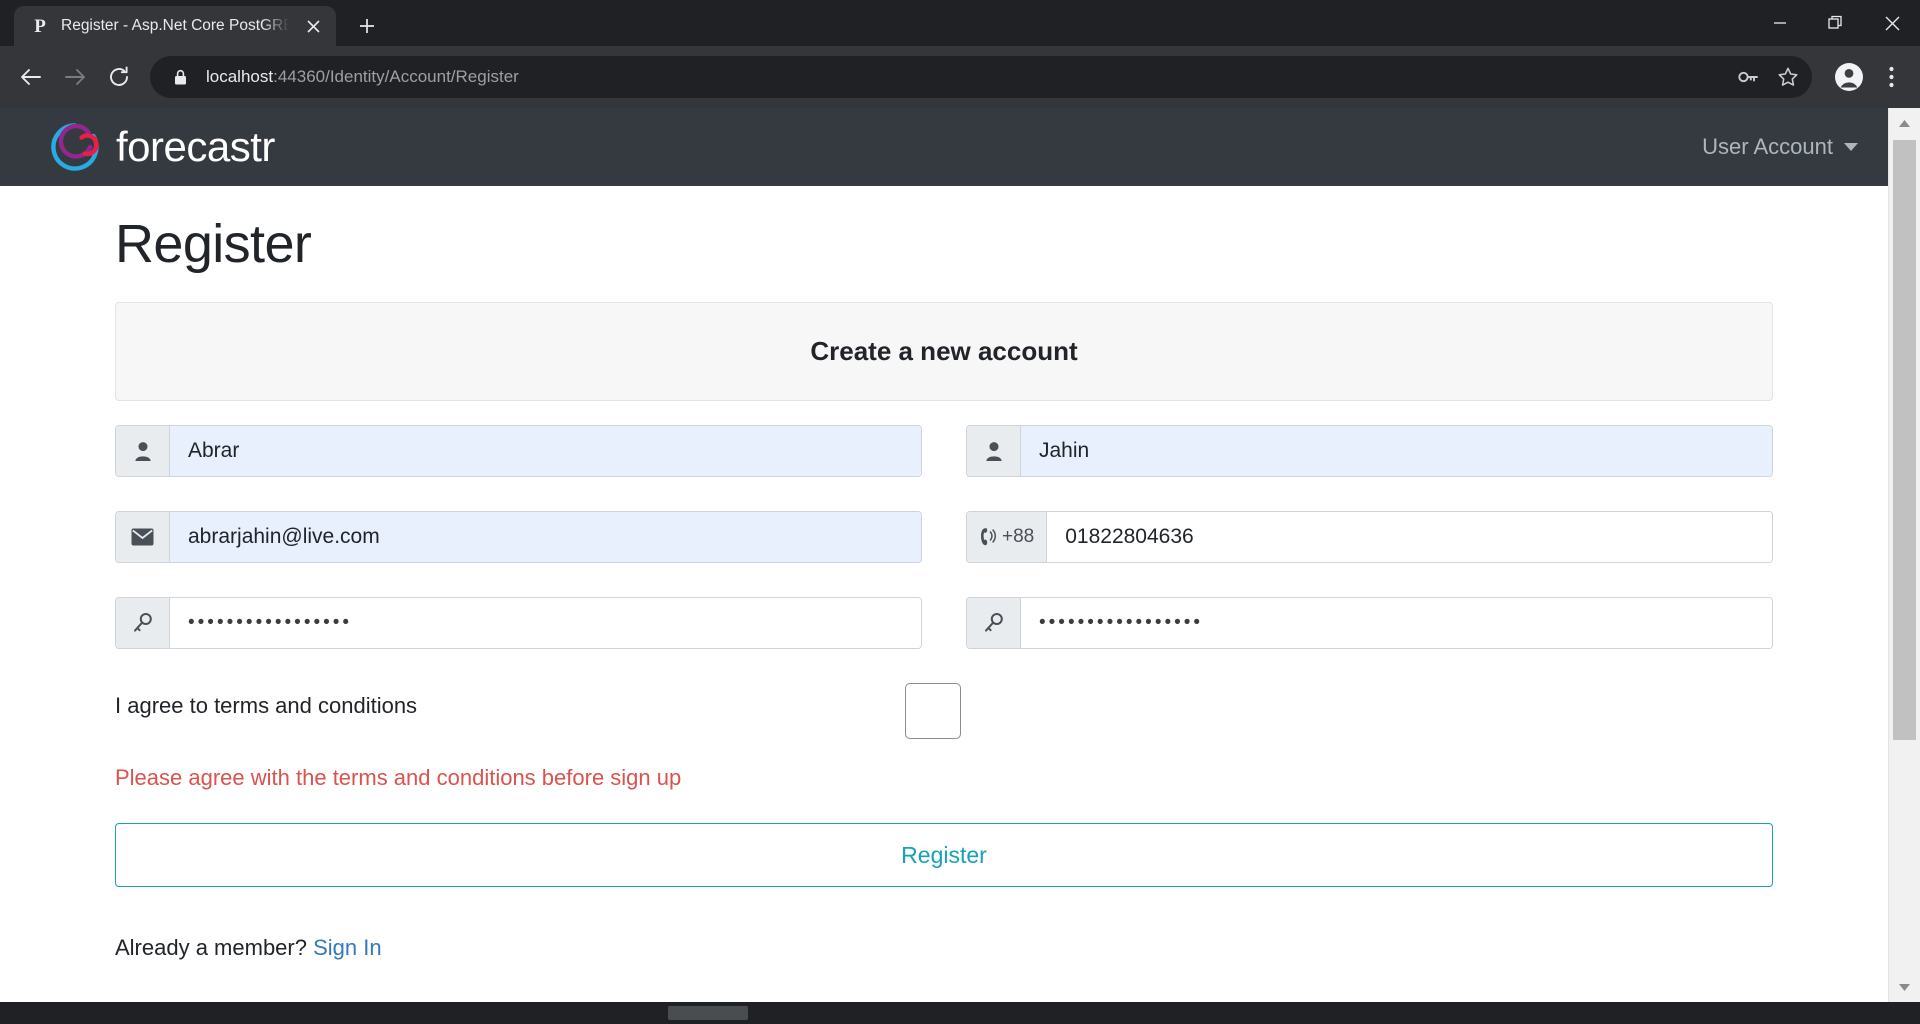 The width and height of the screenshot is (1920, 1024). I want to click on window-controls, so click(1836, 23).